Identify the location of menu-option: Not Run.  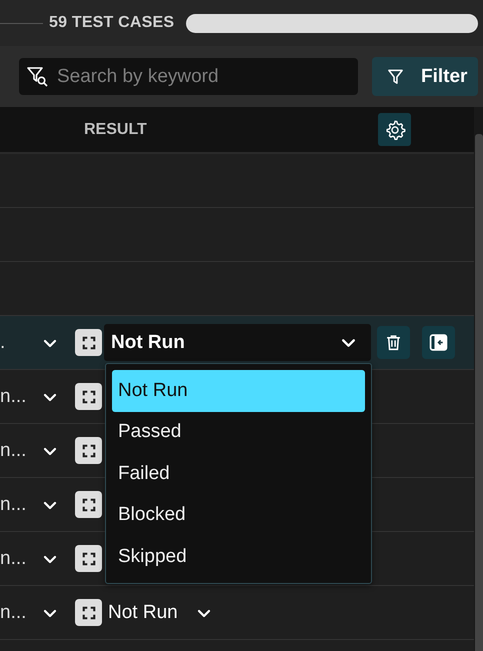
(238, 391).